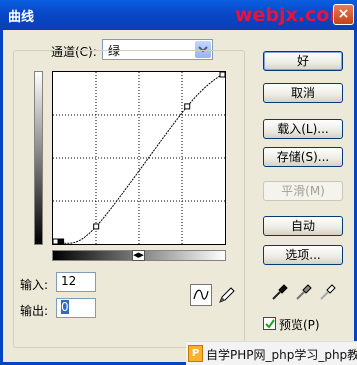  What do you see at coordinates (227, 295) in the screenshot?
I see `pencil-tool-icon` at bounding box center [227, 295].